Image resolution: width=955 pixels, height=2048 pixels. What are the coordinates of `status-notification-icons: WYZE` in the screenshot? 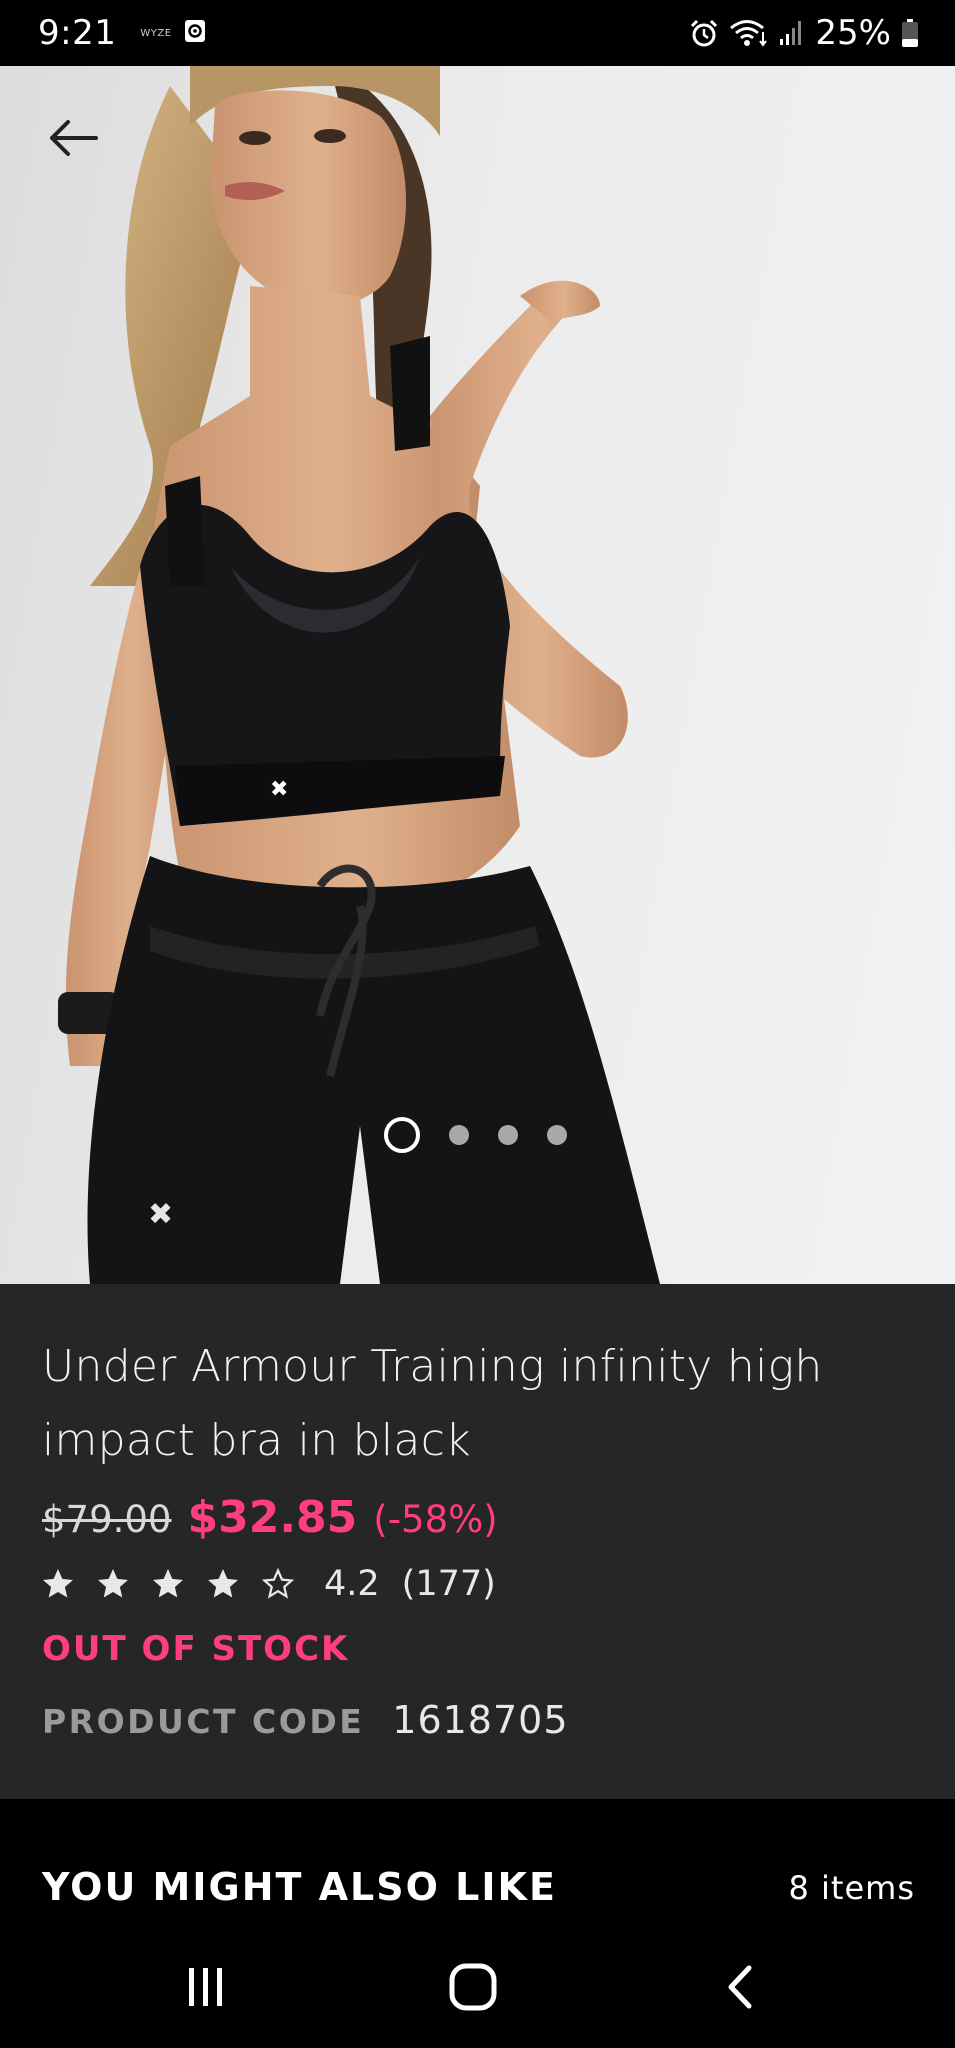 It's located at (172, 33).